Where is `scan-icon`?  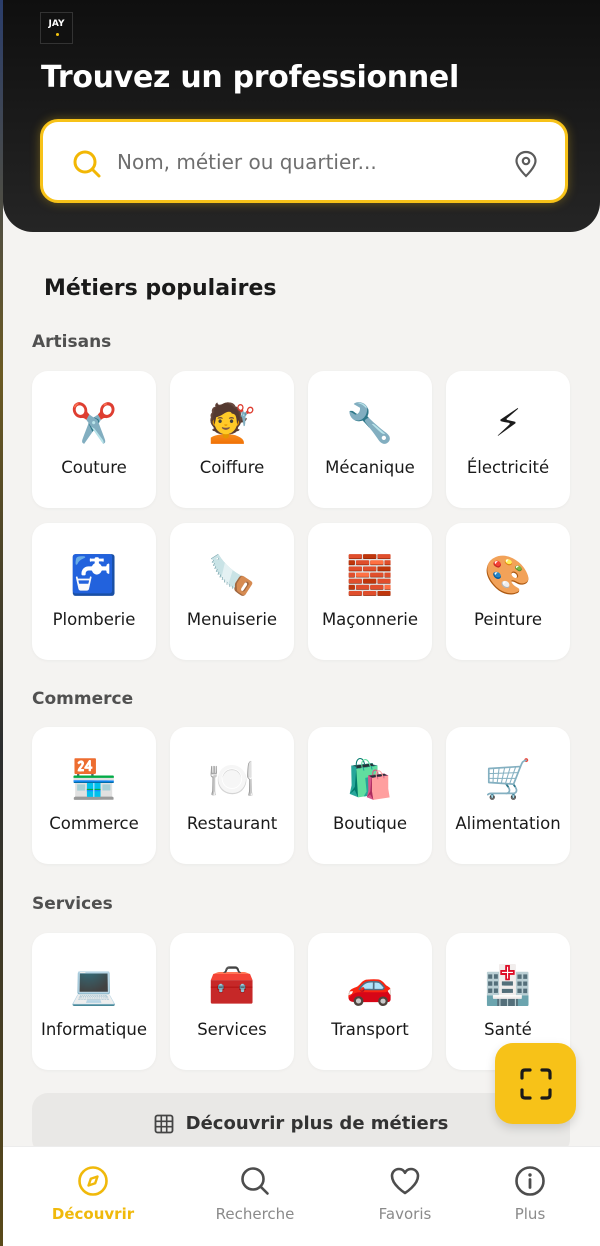
scan-icon is located at coordinates (535, 1083).